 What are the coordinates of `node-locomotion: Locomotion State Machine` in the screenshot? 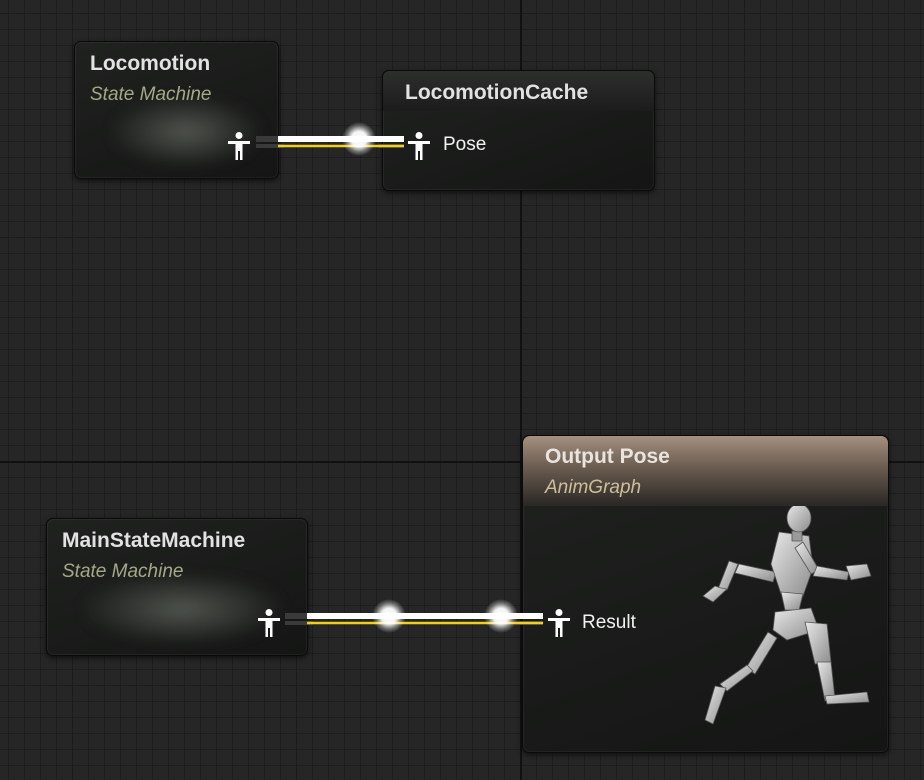 It's located at (176, 110).